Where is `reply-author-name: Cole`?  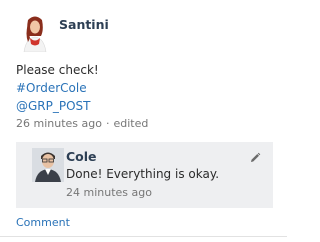 reply-author-name: Cole is located at coordinates (81, 156).